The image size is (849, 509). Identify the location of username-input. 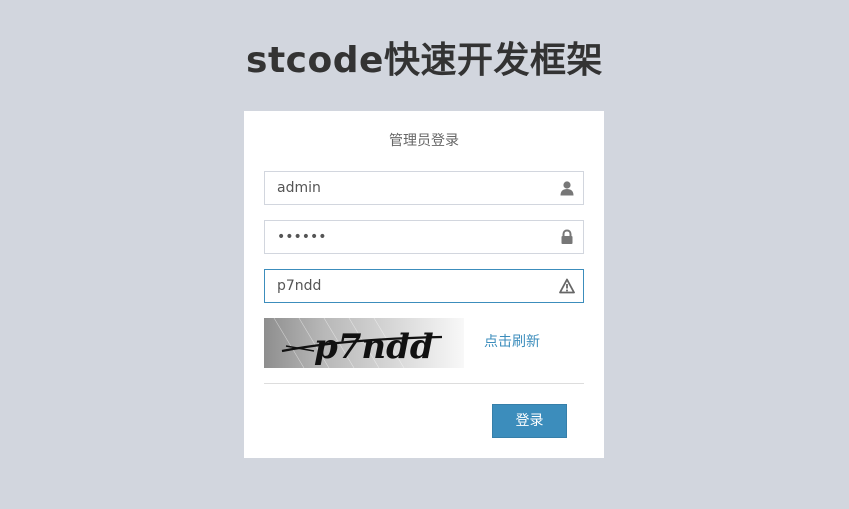
(405, 188).